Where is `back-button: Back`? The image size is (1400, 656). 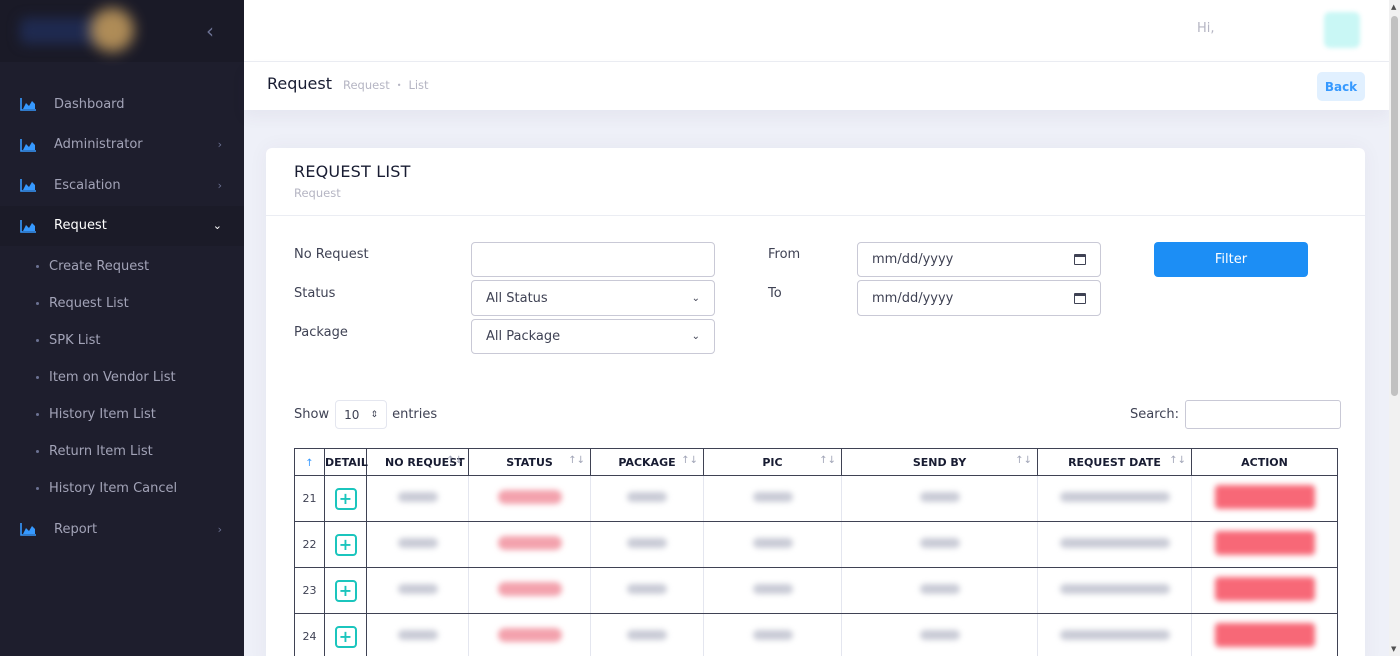 back-button: Back is located at coordinates (1341, 86).